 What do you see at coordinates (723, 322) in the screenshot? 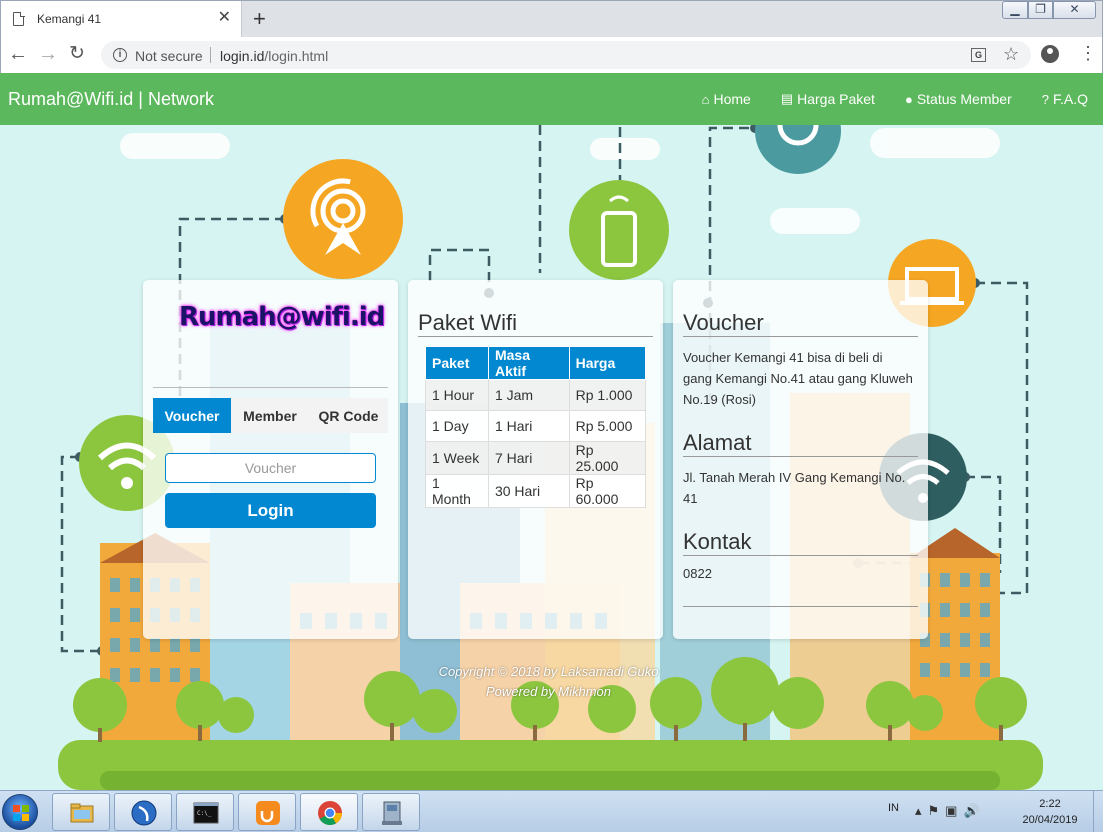
I see `voucher-heading: Voucher` at bounding box center [723, 322].